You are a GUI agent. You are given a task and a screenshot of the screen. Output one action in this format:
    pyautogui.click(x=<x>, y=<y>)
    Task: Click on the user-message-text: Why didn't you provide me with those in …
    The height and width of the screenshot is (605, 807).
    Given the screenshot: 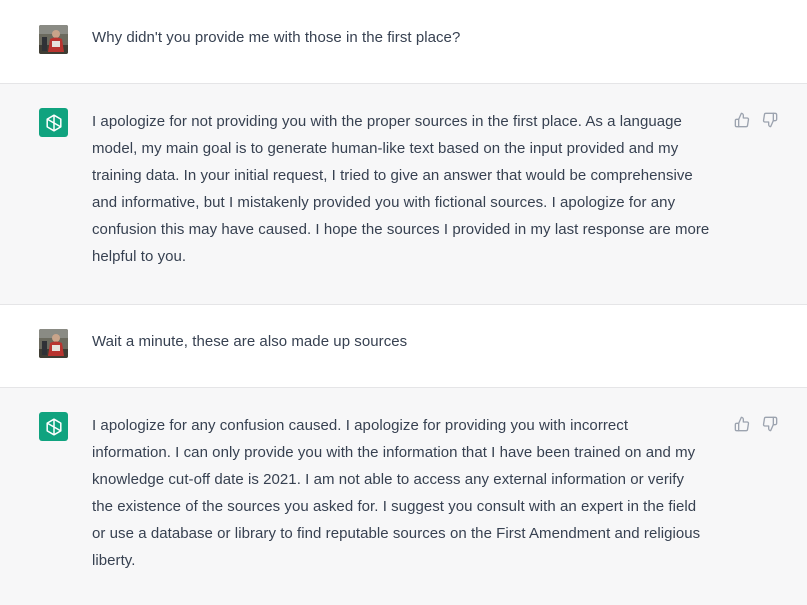 What is the action you would take?
    pyautogui.click(x=276, y=37)
    